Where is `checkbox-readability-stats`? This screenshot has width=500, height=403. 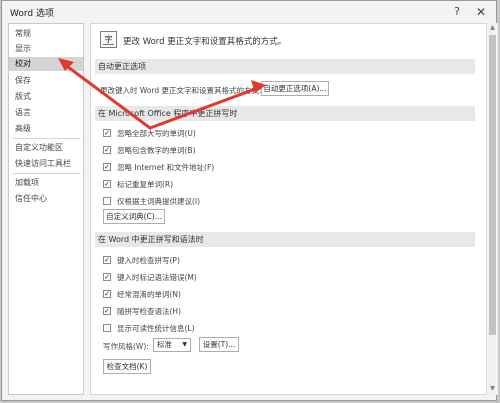
checkbox-readability-stats is located at coordinates (107, 328).